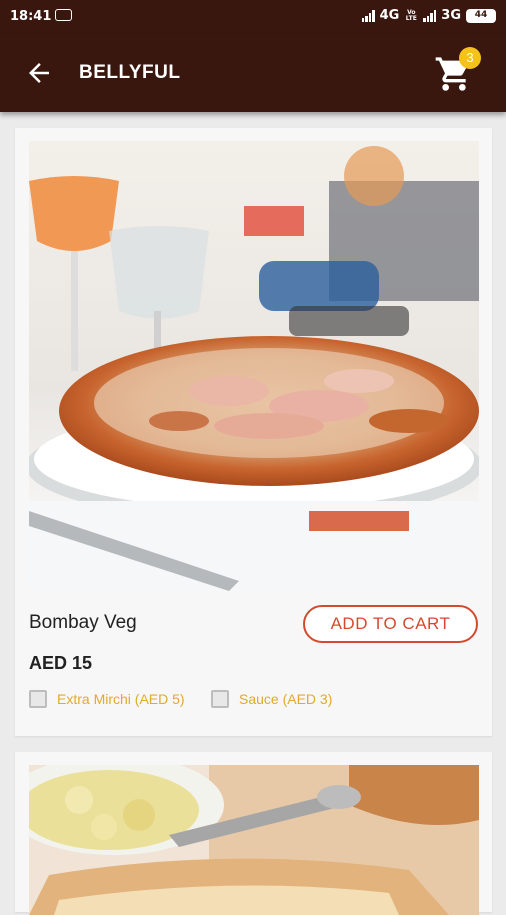 The image size is (506, 915). I want to click on arrow-back-icon, so click(39, 73).